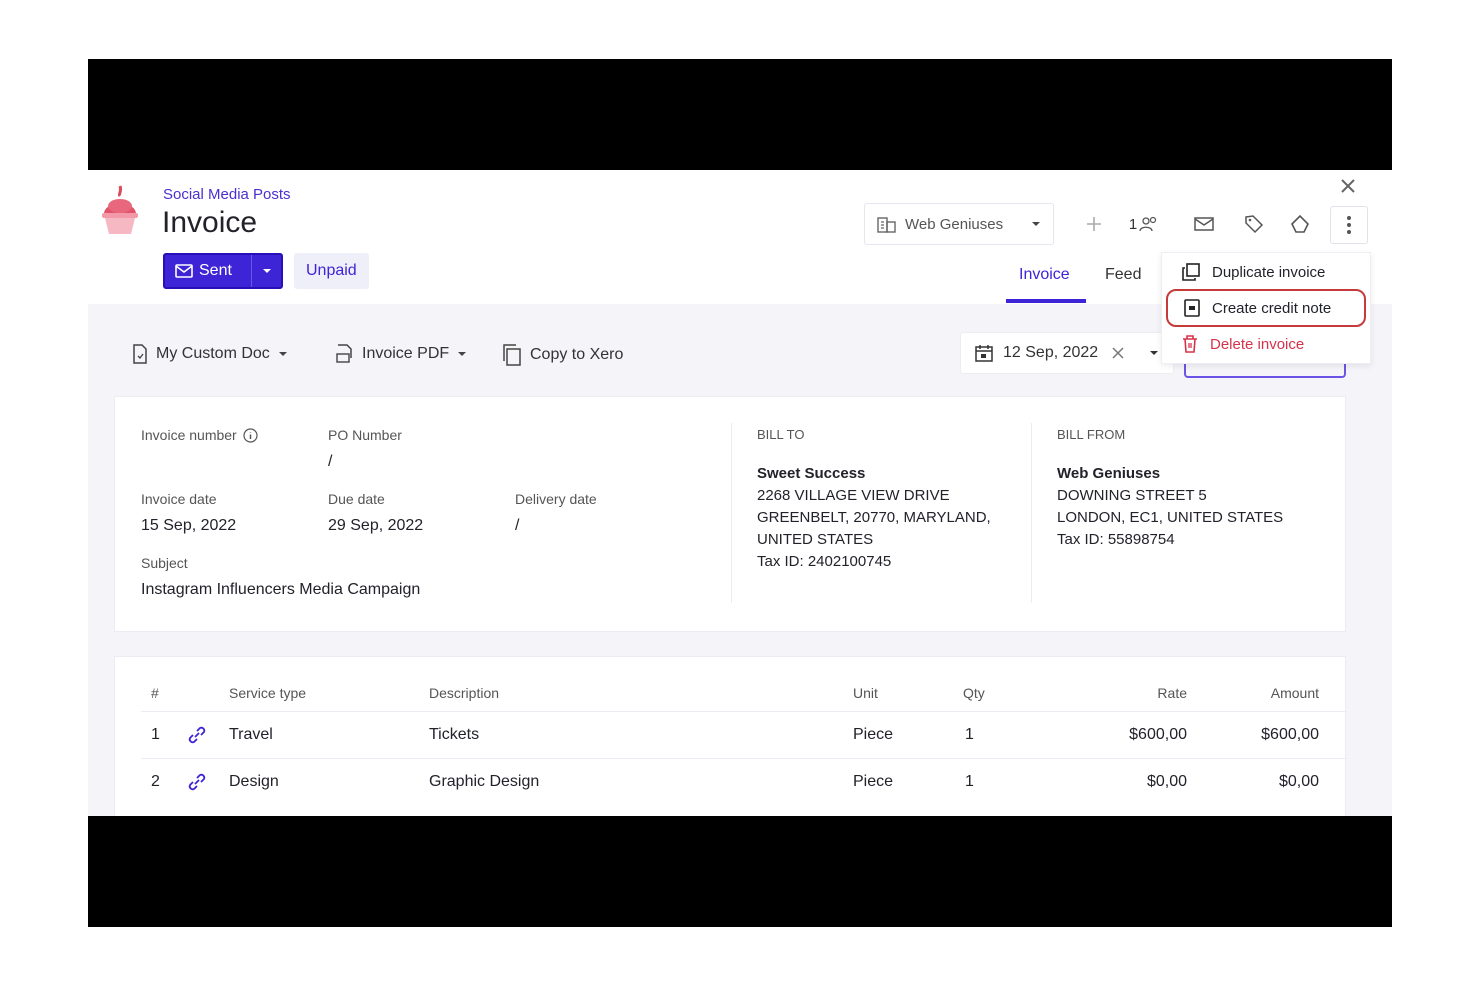  I want to click on menu-item-delete-invoice: Delete invoice, so click(1267, 344).